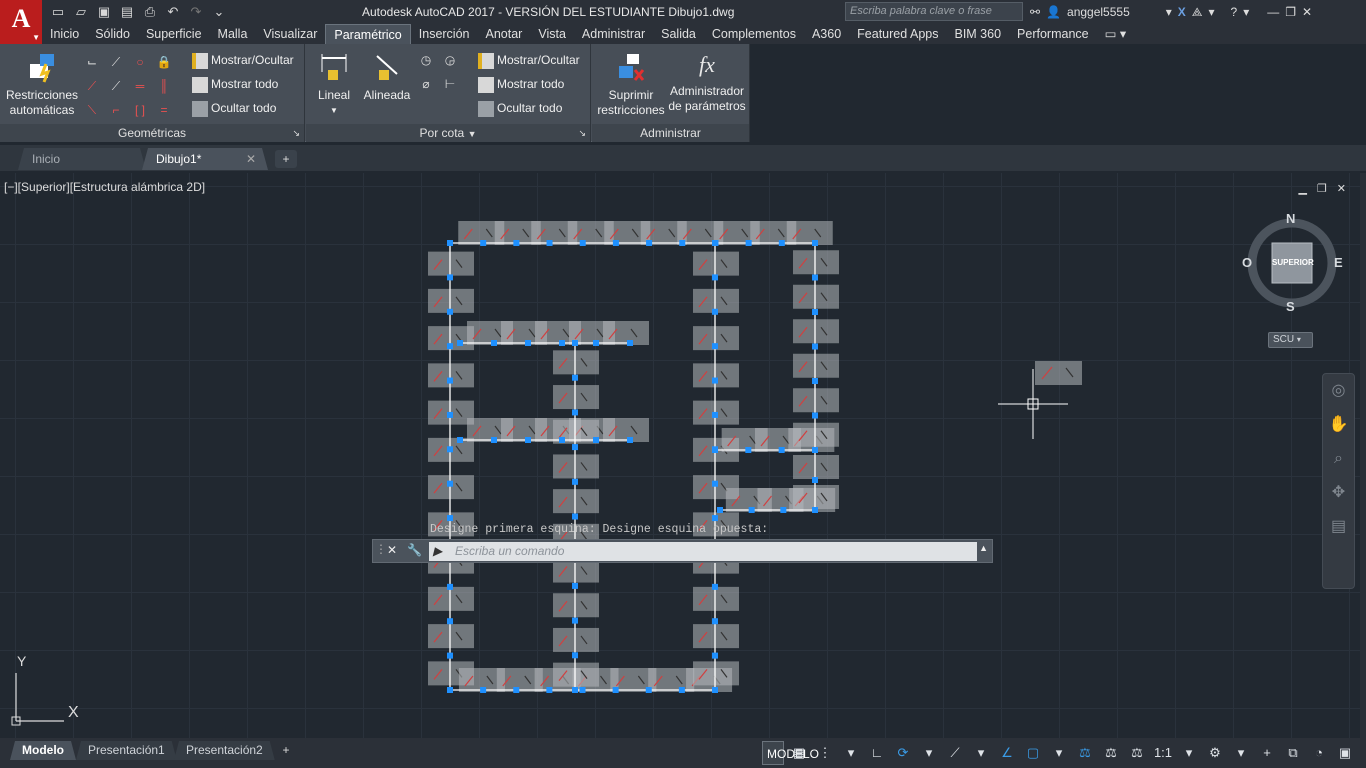 This screenshot has height=768, width=1366. I want to click on search-input: Escriba palabra clave o frase, so click(934, 11).